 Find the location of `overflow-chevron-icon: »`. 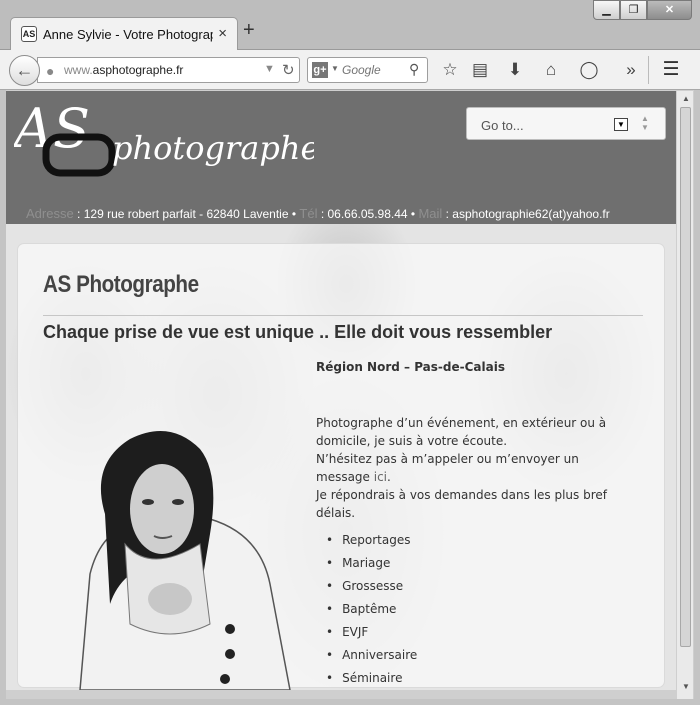

overflow-chevron-icon: » is located at coordinates (631, 70).